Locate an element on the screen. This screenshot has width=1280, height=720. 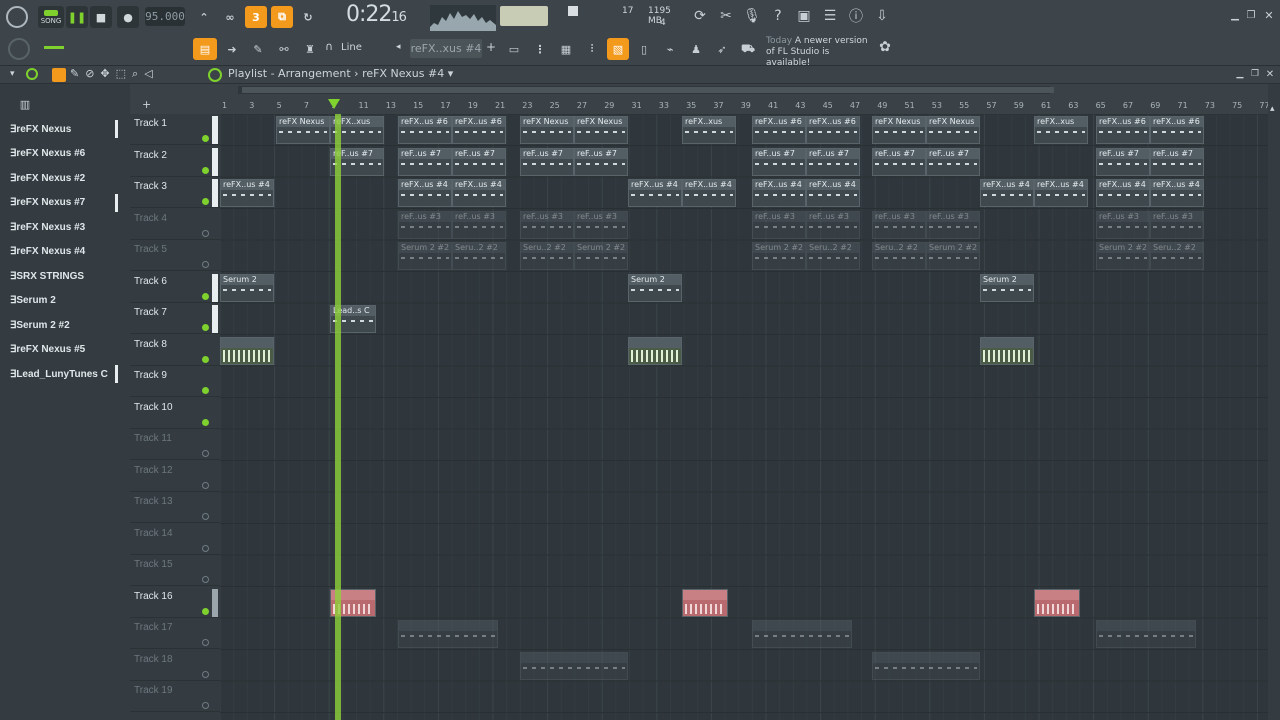
arrow-icon: ➜ is located at coordinates (232, 49).